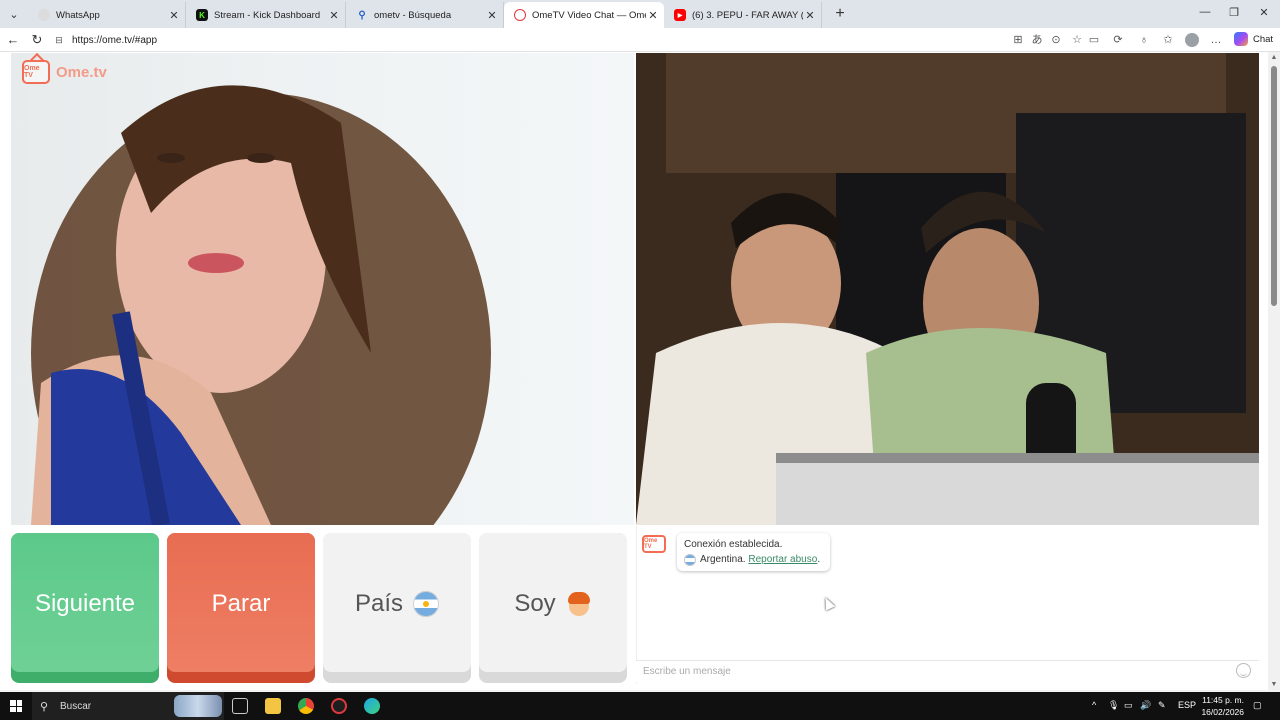 This screenshot has height=720, width=1280. I want to click on gender-button-content: Soy, so click(552, 604).